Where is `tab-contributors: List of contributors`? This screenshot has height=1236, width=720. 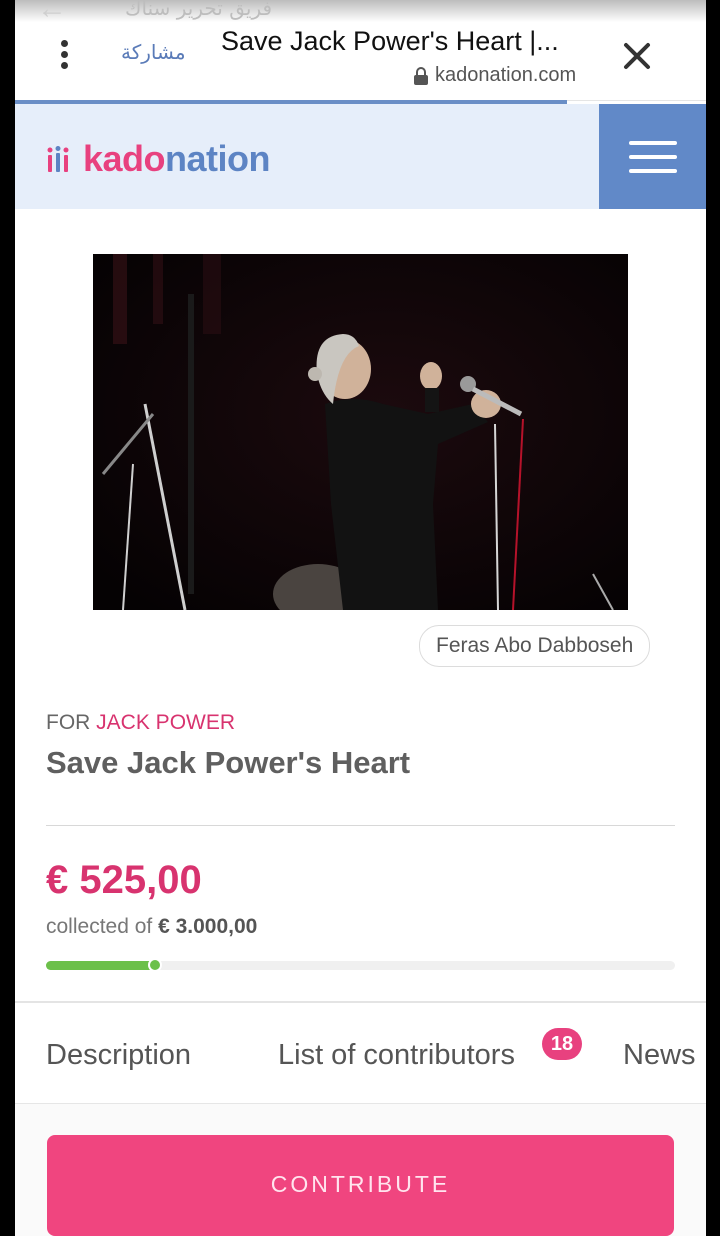
tab-contributors: List of contributors is located at coordinates (396, 1055).